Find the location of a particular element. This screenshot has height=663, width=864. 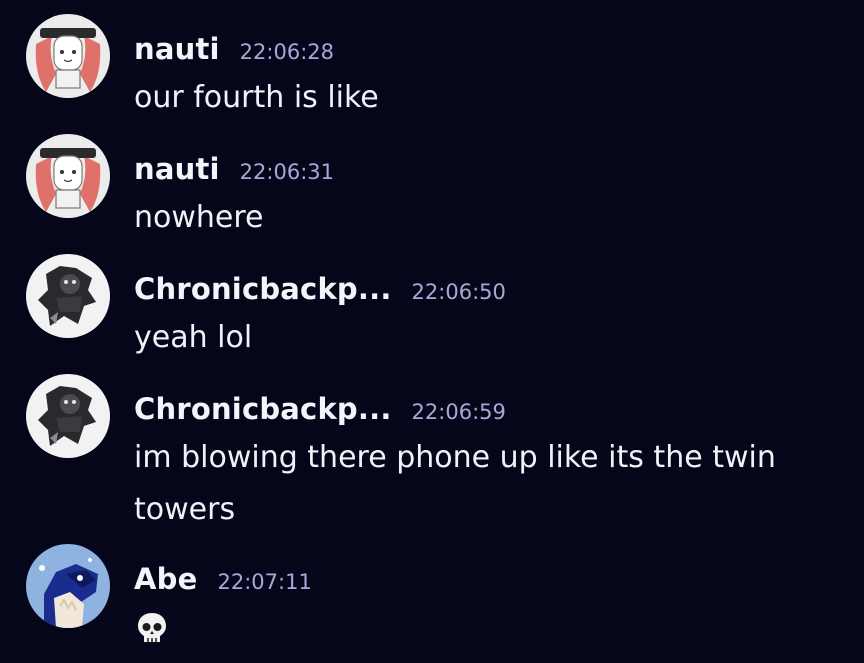

message-header: nauti 22:06:31 is located at coordinates (234, 169).